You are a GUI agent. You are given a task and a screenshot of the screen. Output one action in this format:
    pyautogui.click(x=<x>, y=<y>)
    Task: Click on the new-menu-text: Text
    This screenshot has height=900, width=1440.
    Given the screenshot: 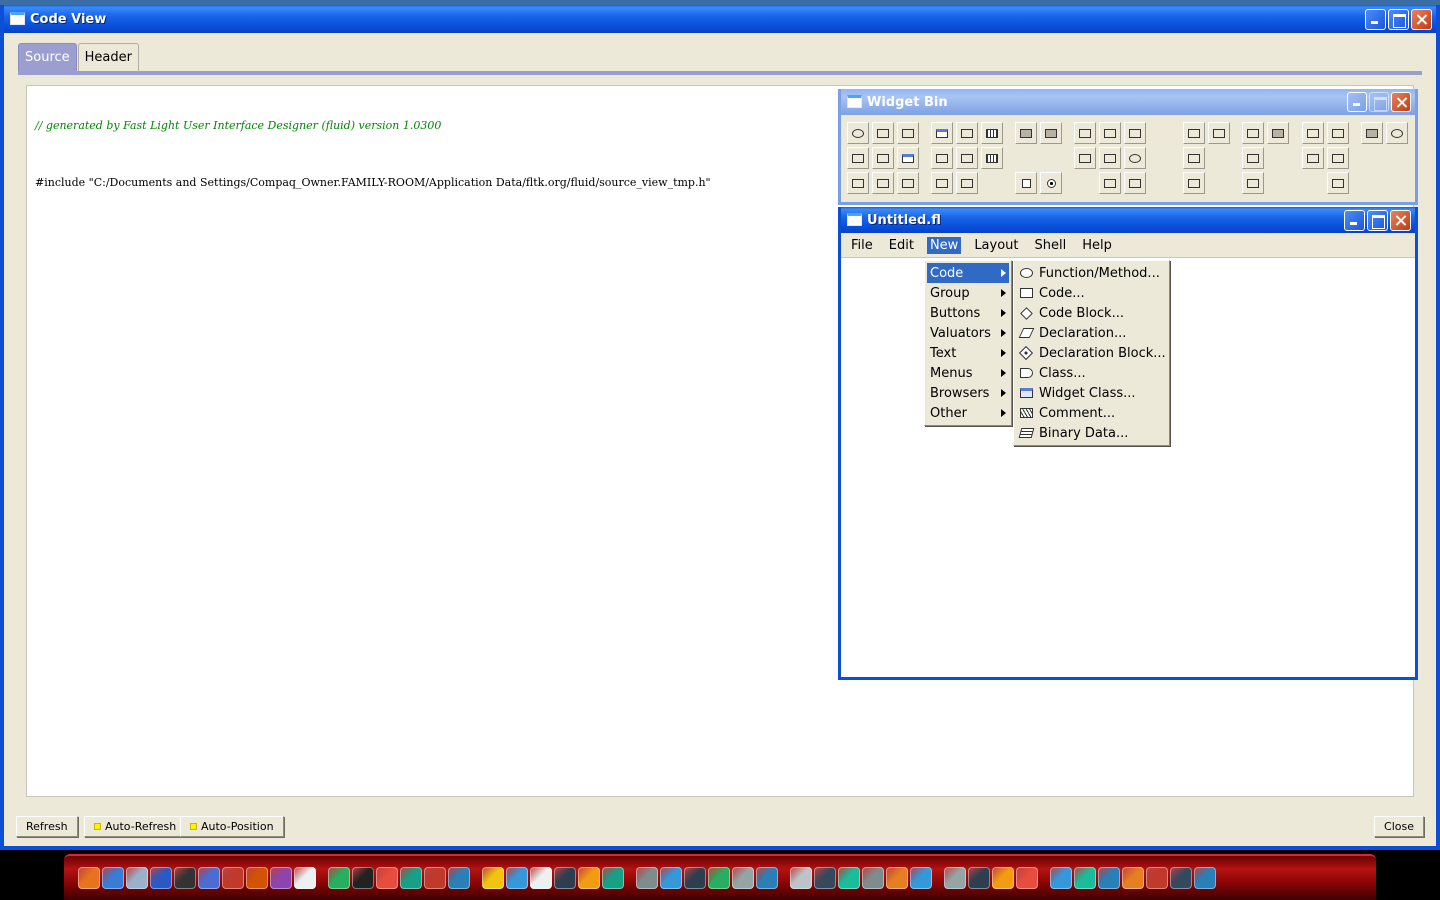 What is the action you would take?
    pyautogui.click(x=968, y=353)
    